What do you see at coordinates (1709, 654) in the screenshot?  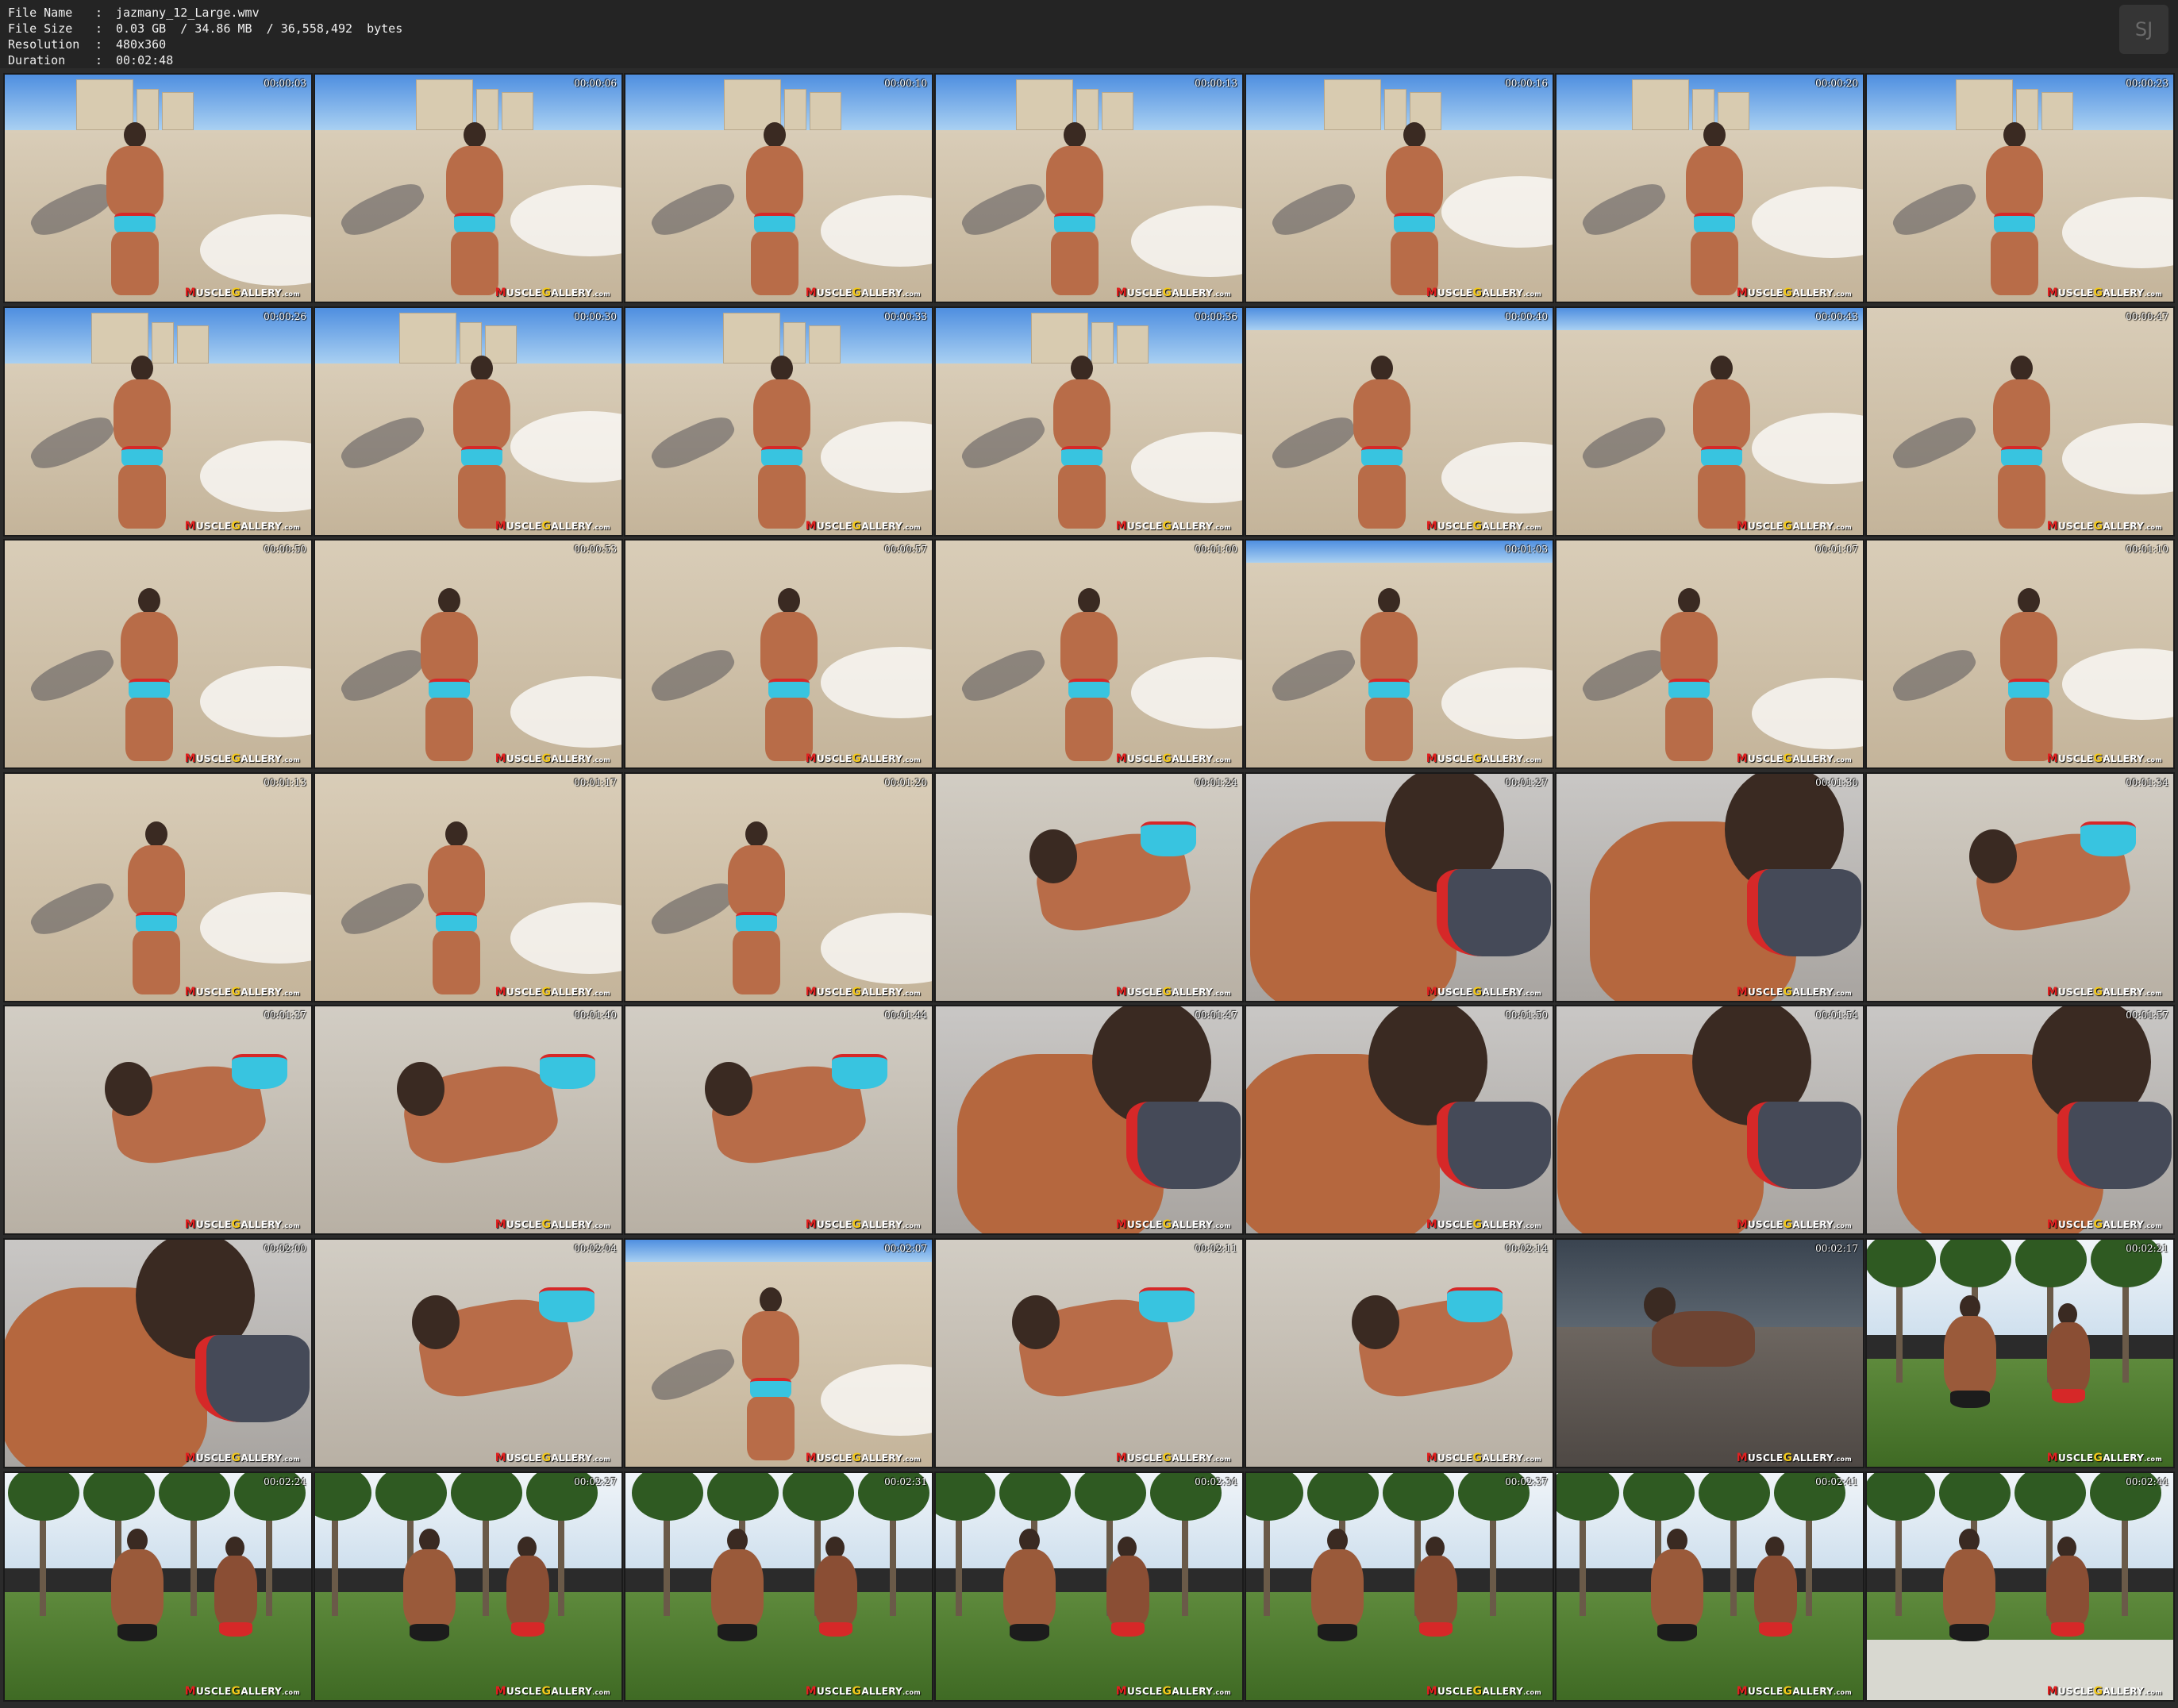 I see `video-thumbnail: 00:01:07 MUSCLEGALLERY.com` at bounding box center [1709, 654].